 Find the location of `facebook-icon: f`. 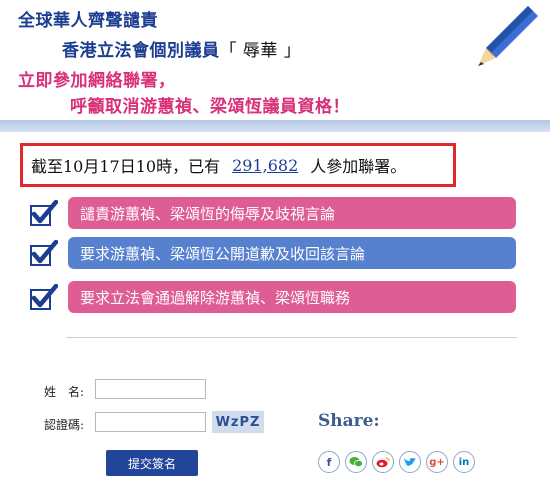

facebook-icon: f is located at coordinates (329, 462).